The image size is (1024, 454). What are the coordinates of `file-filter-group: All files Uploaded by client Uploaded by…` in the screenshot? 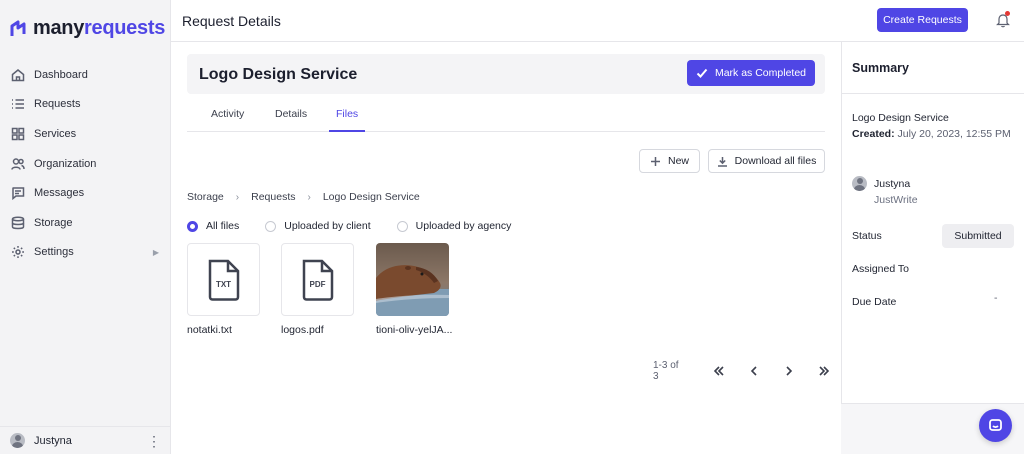 It's located at (362, 226).